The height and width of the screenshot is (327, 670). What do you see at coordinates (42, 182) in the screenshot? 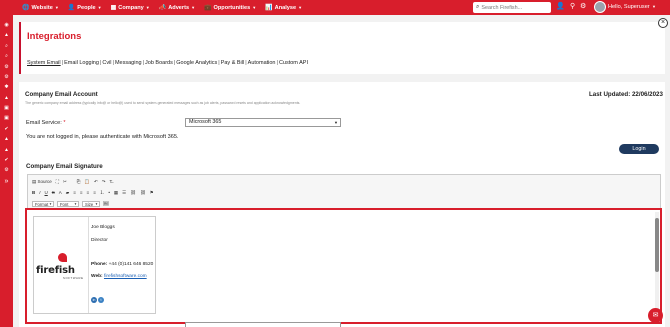
I see `source-button: ▤ Source` at bounding box center [42, 182].